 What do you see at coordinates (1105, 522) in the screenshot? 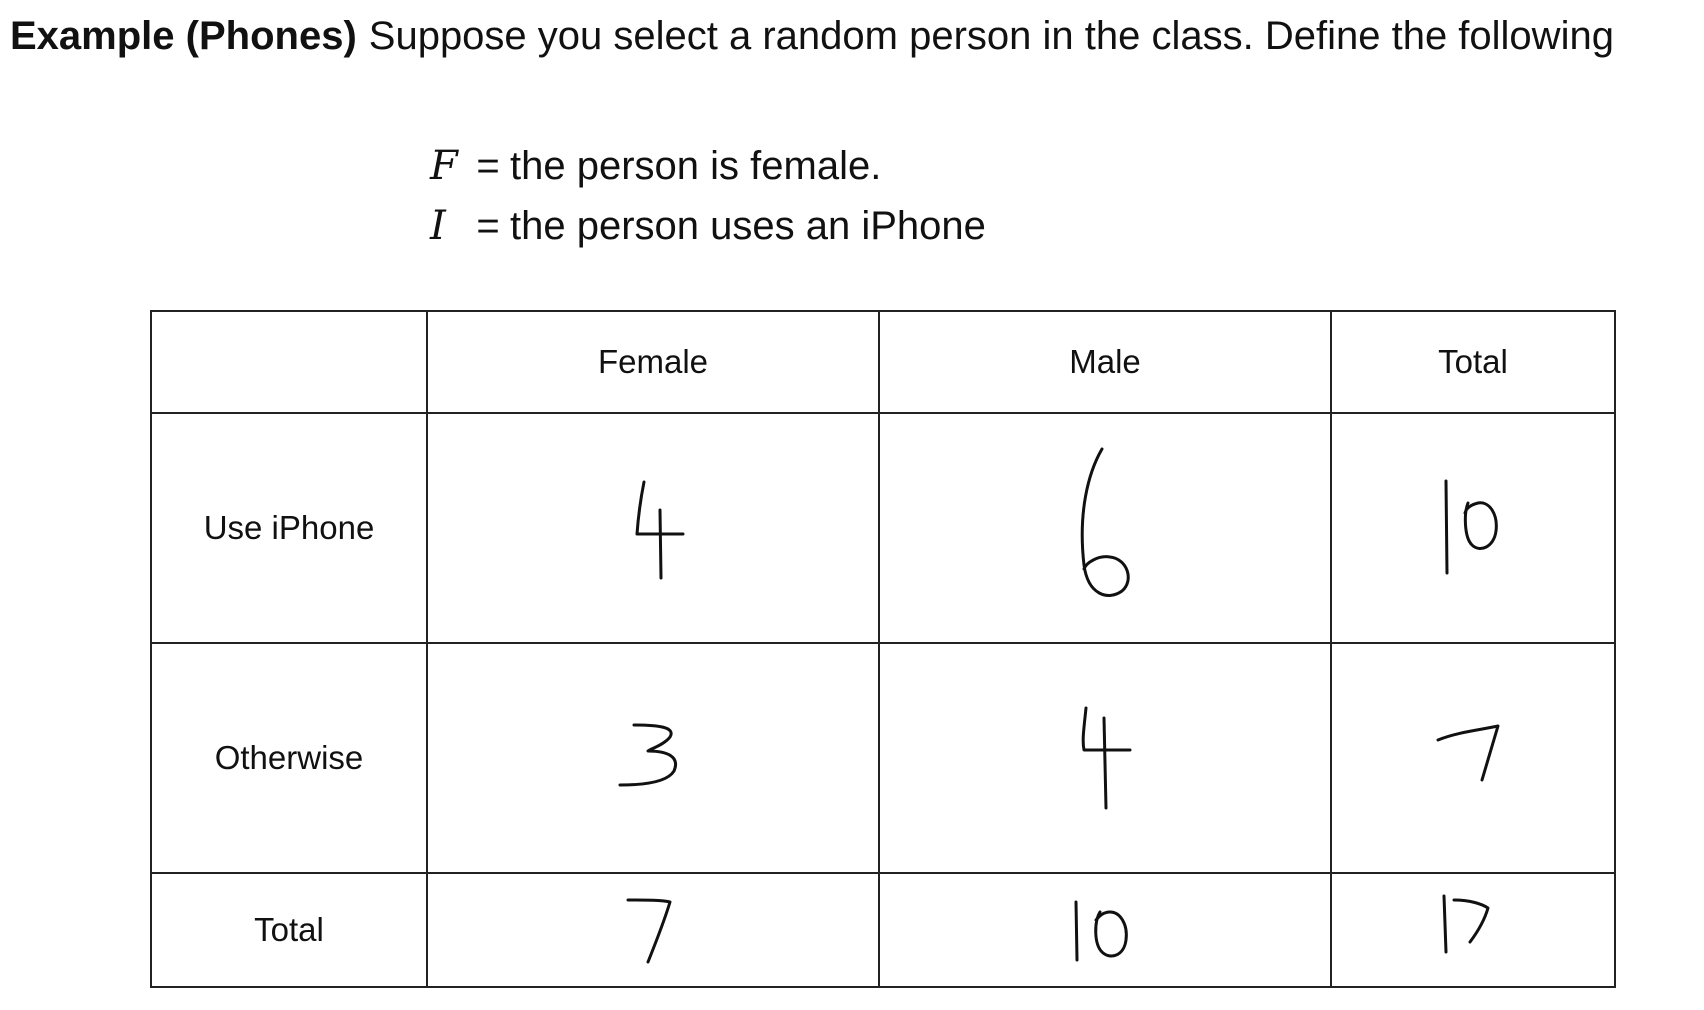
I see `handwritten-value: 6` at bounding box center [1105, 522].